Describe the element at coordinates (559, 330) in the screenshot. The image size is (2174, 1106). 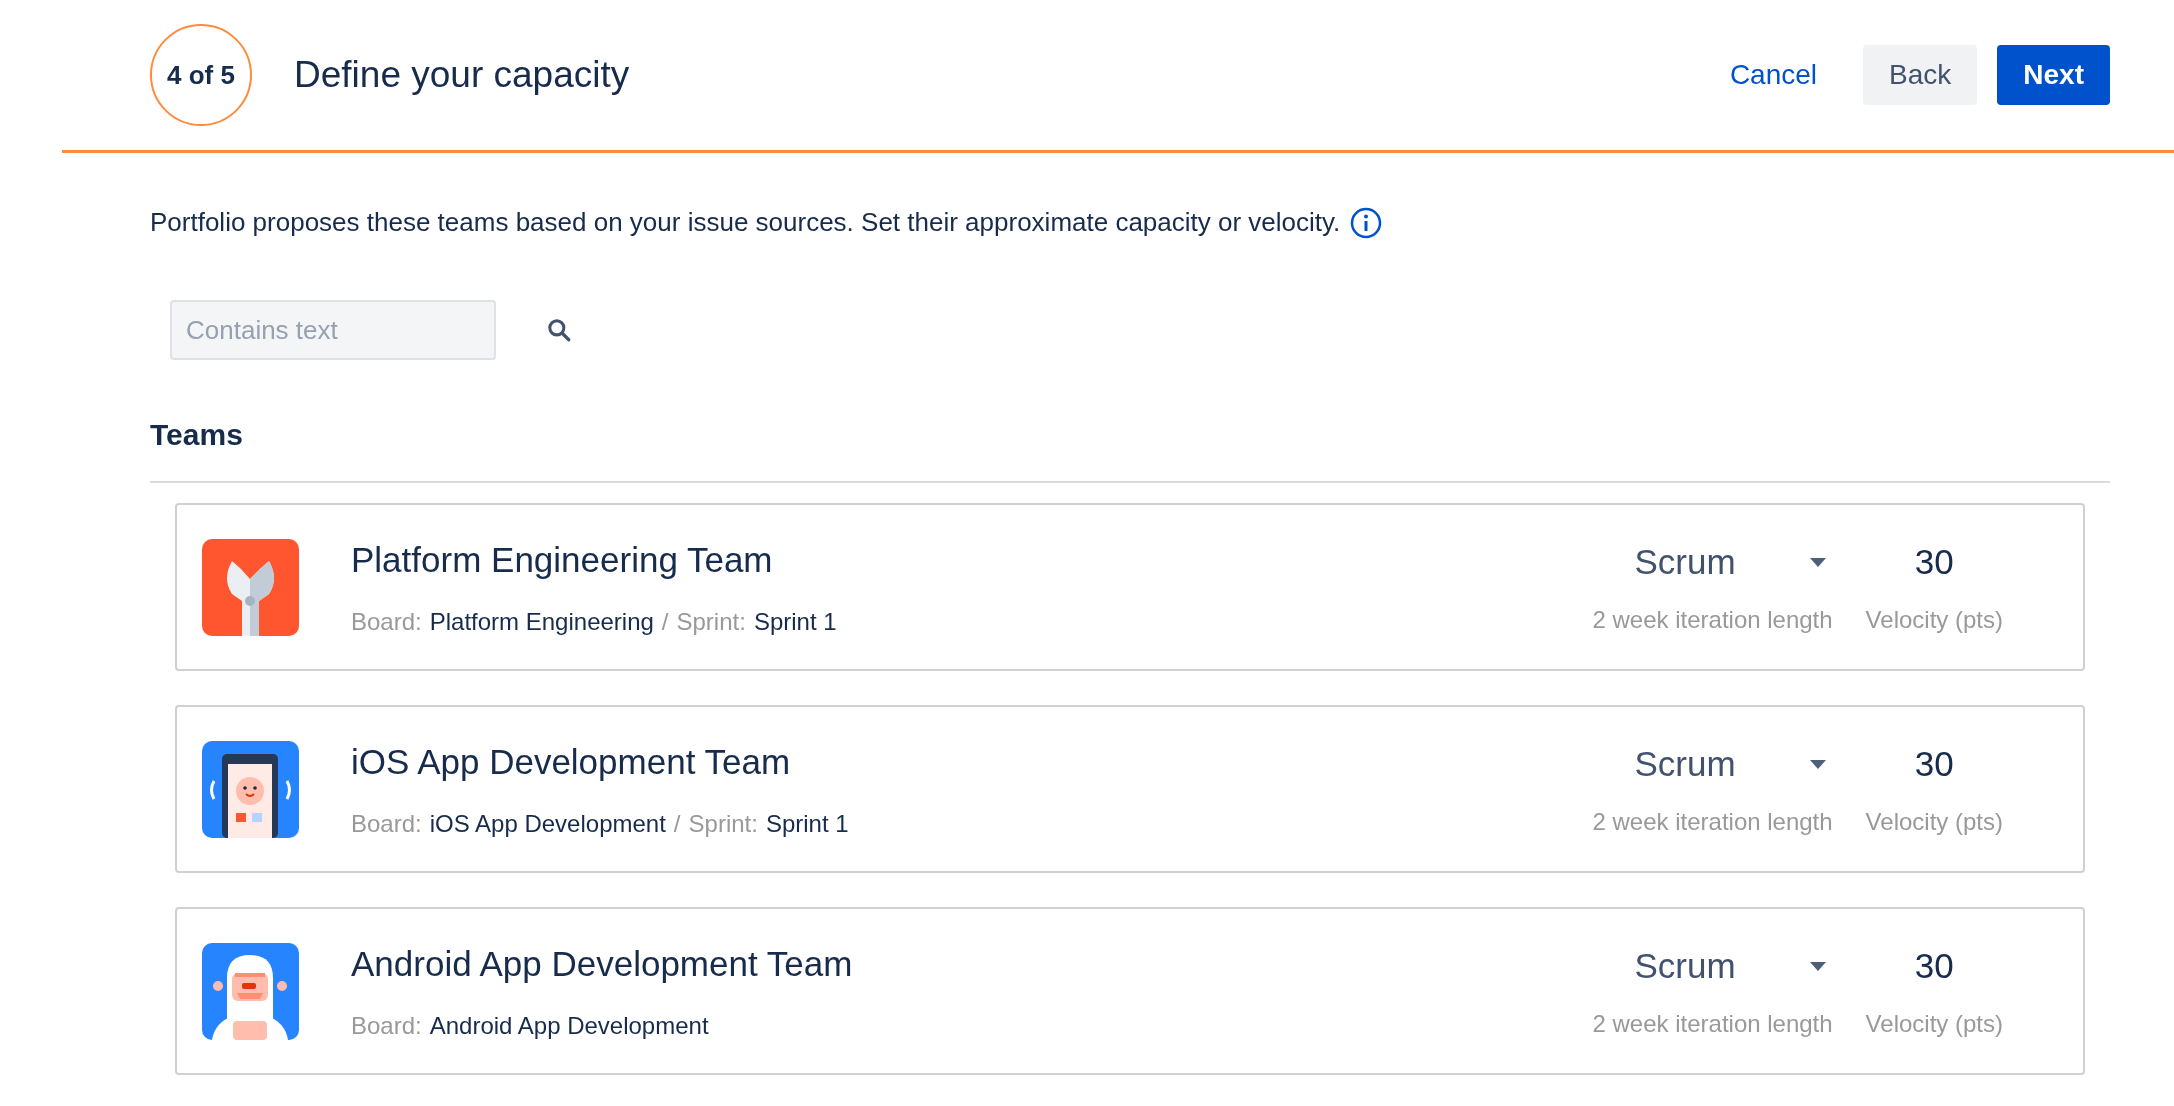
I see `search-icon` at that location.